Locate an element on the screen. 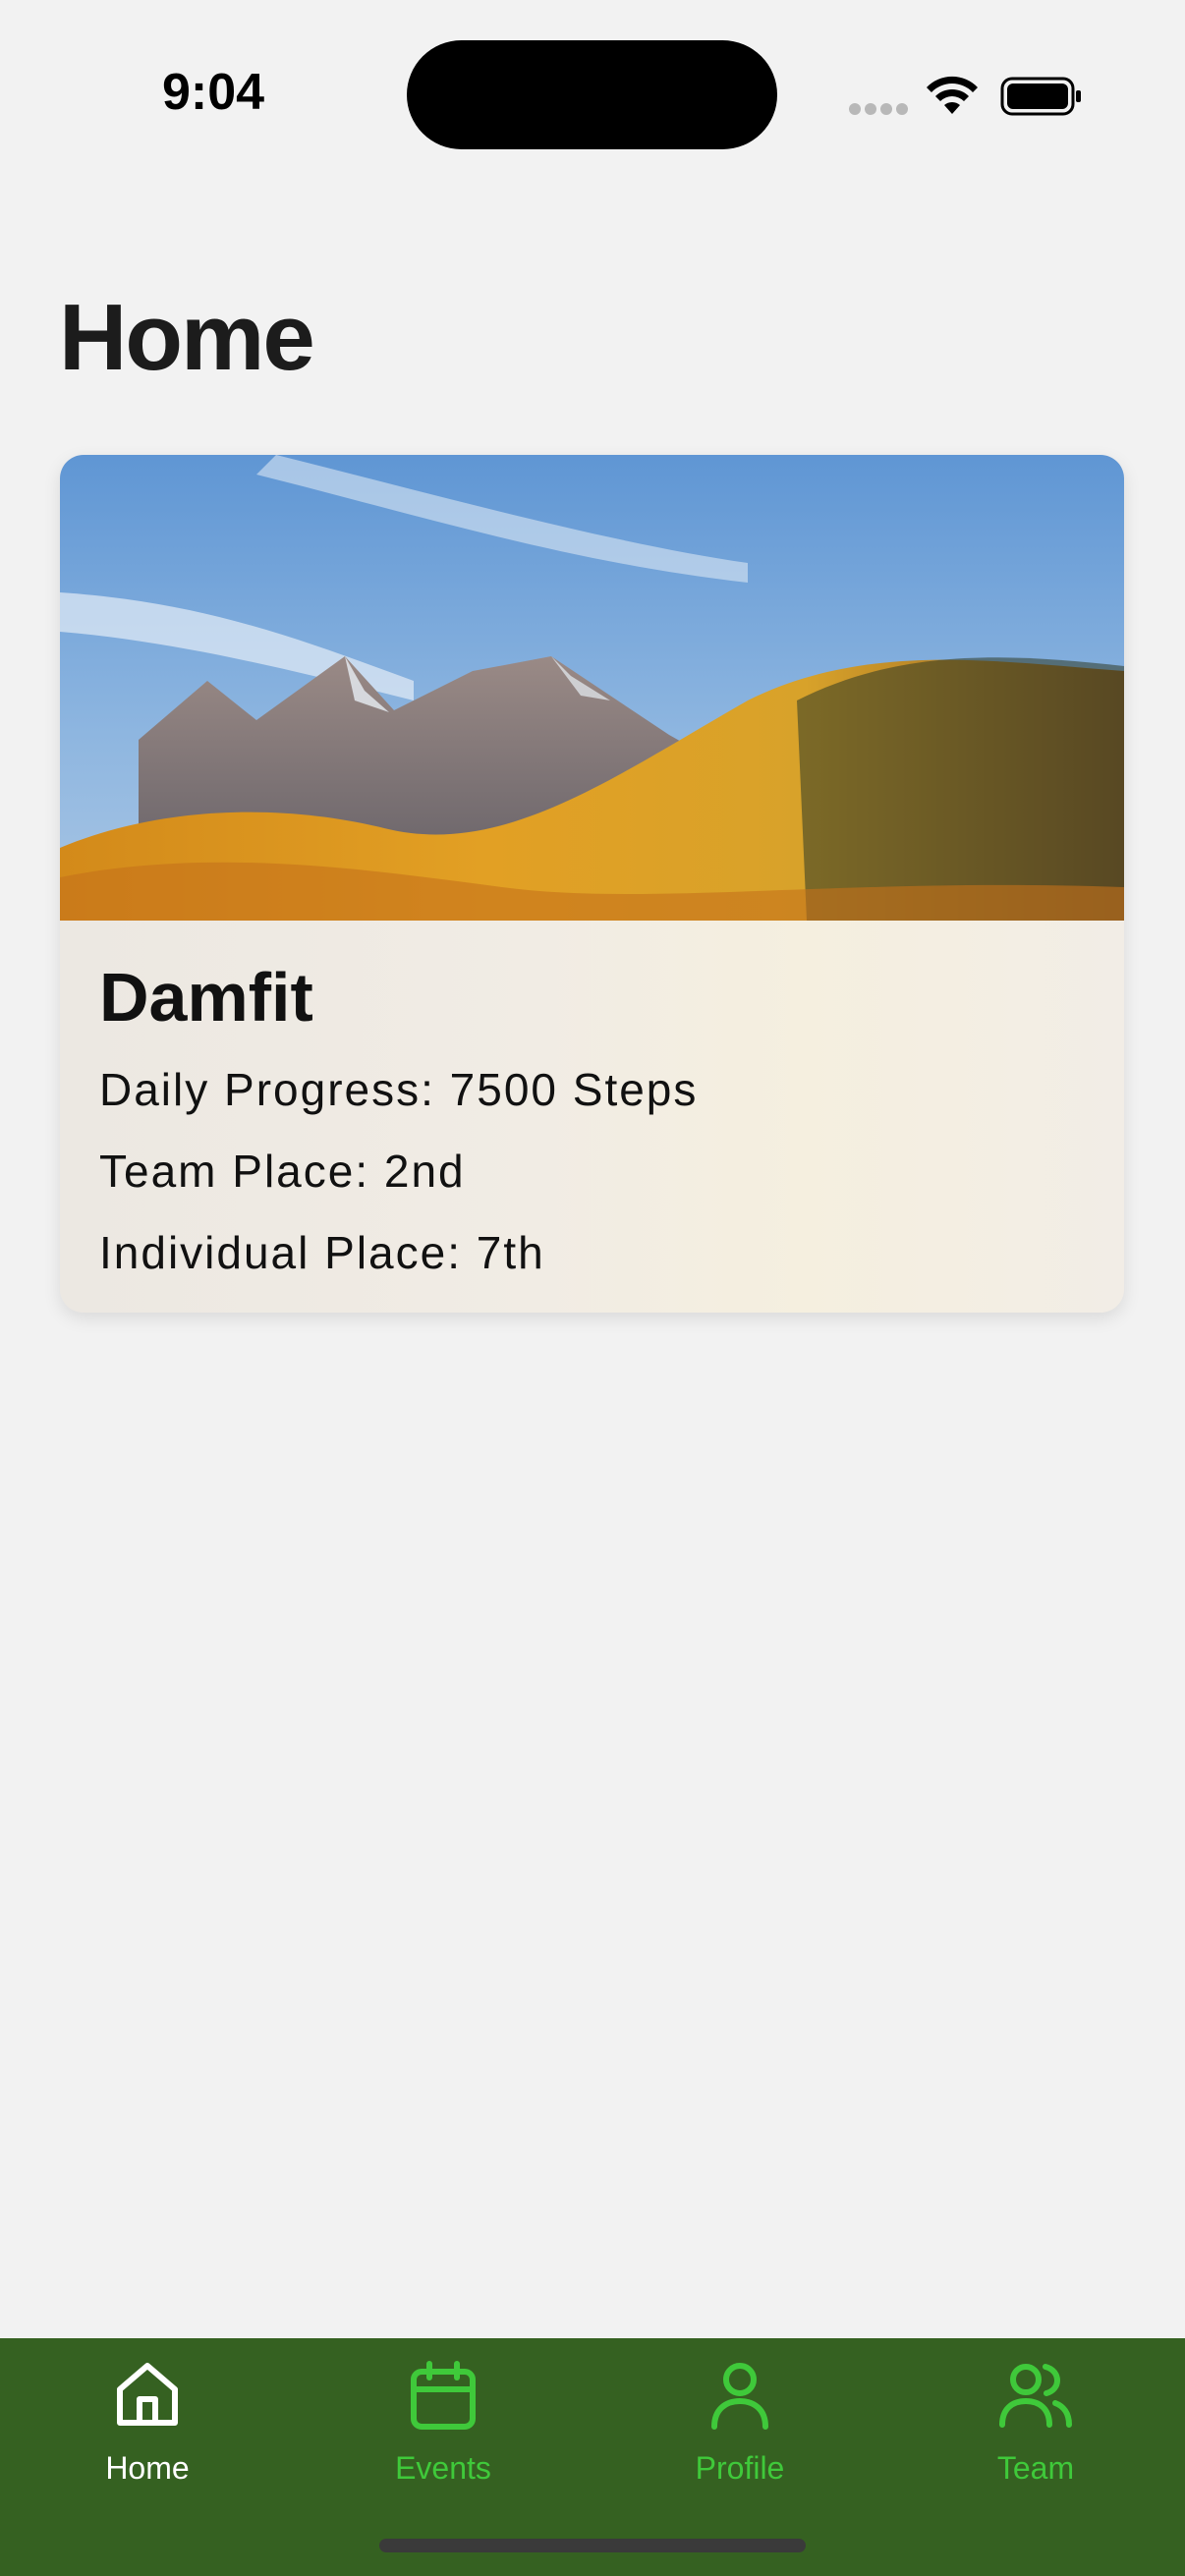 The height and width of the screenshot is (2576, 1185). dynamic-island is located at coordinates (592, 94).